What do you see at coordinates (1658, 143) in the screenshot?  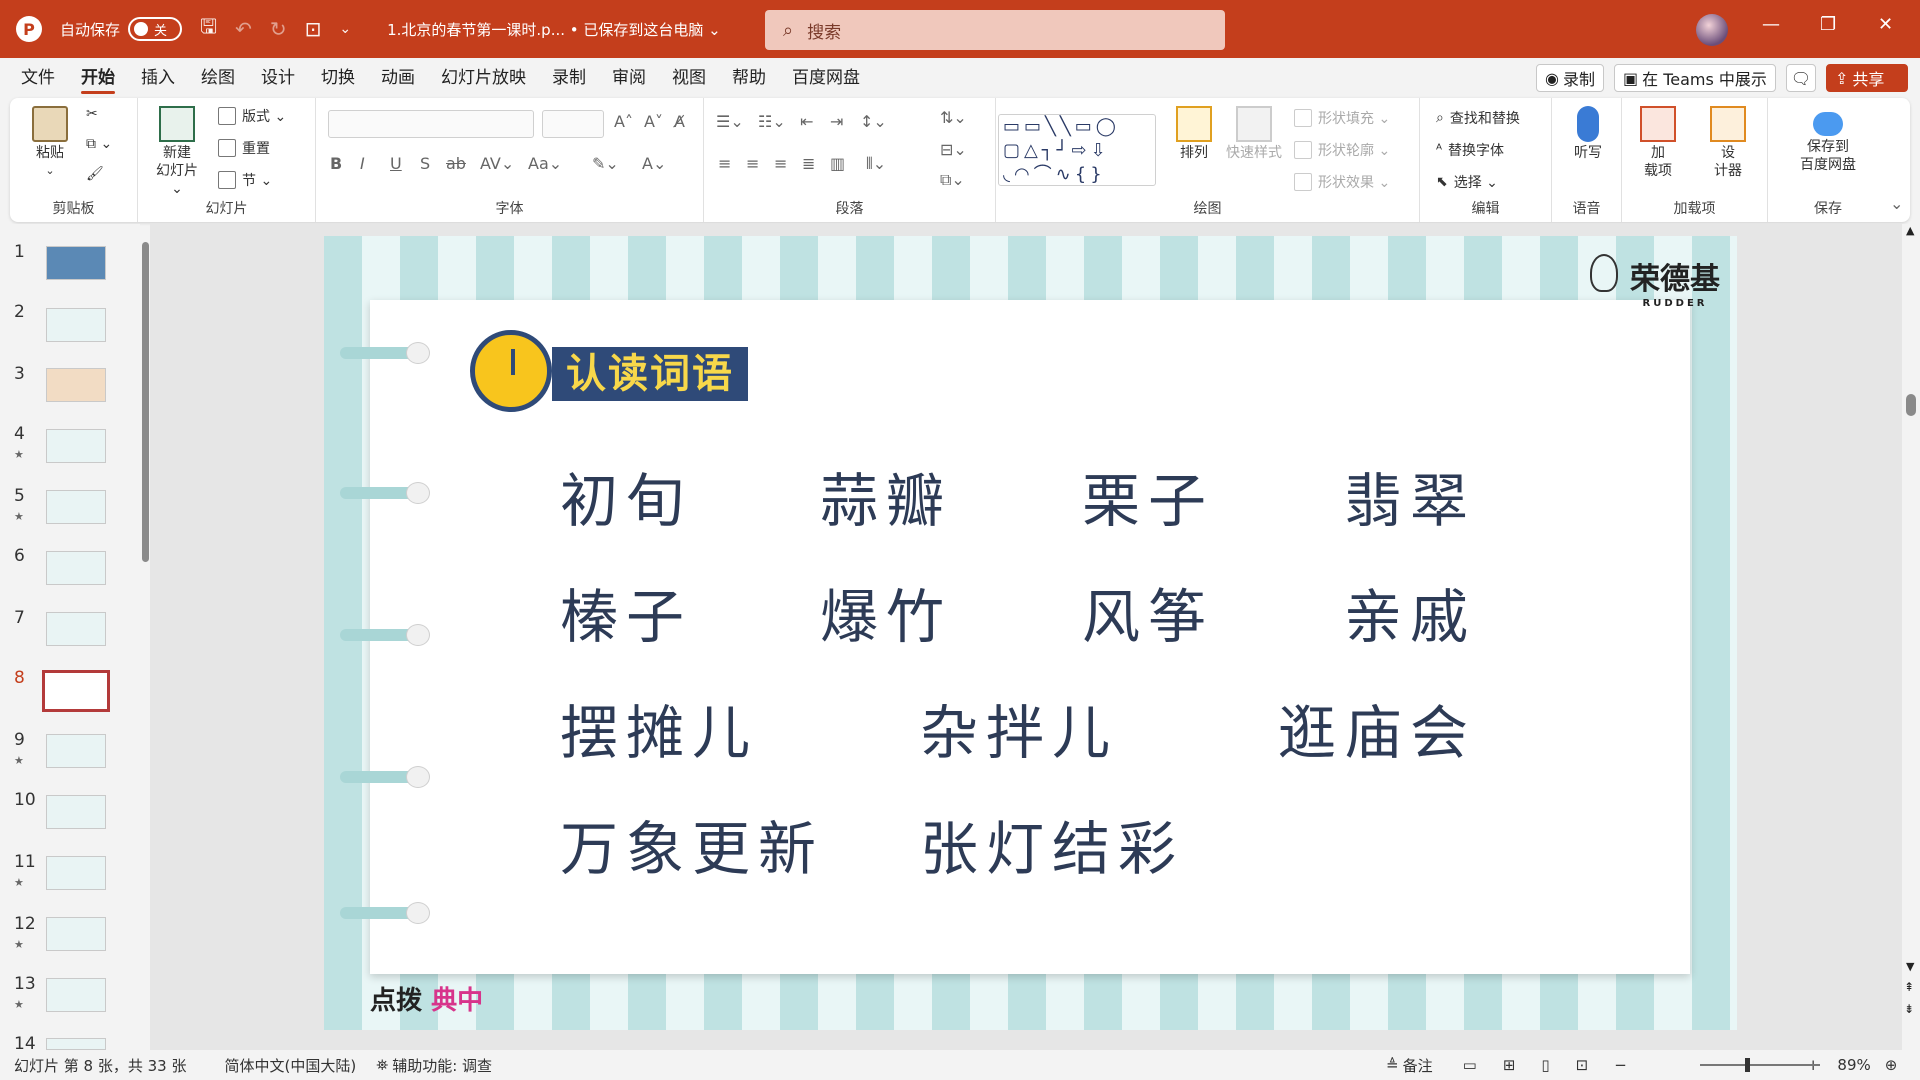 I see `addins-button: 加 载项` at bounding box center [1658, 143].